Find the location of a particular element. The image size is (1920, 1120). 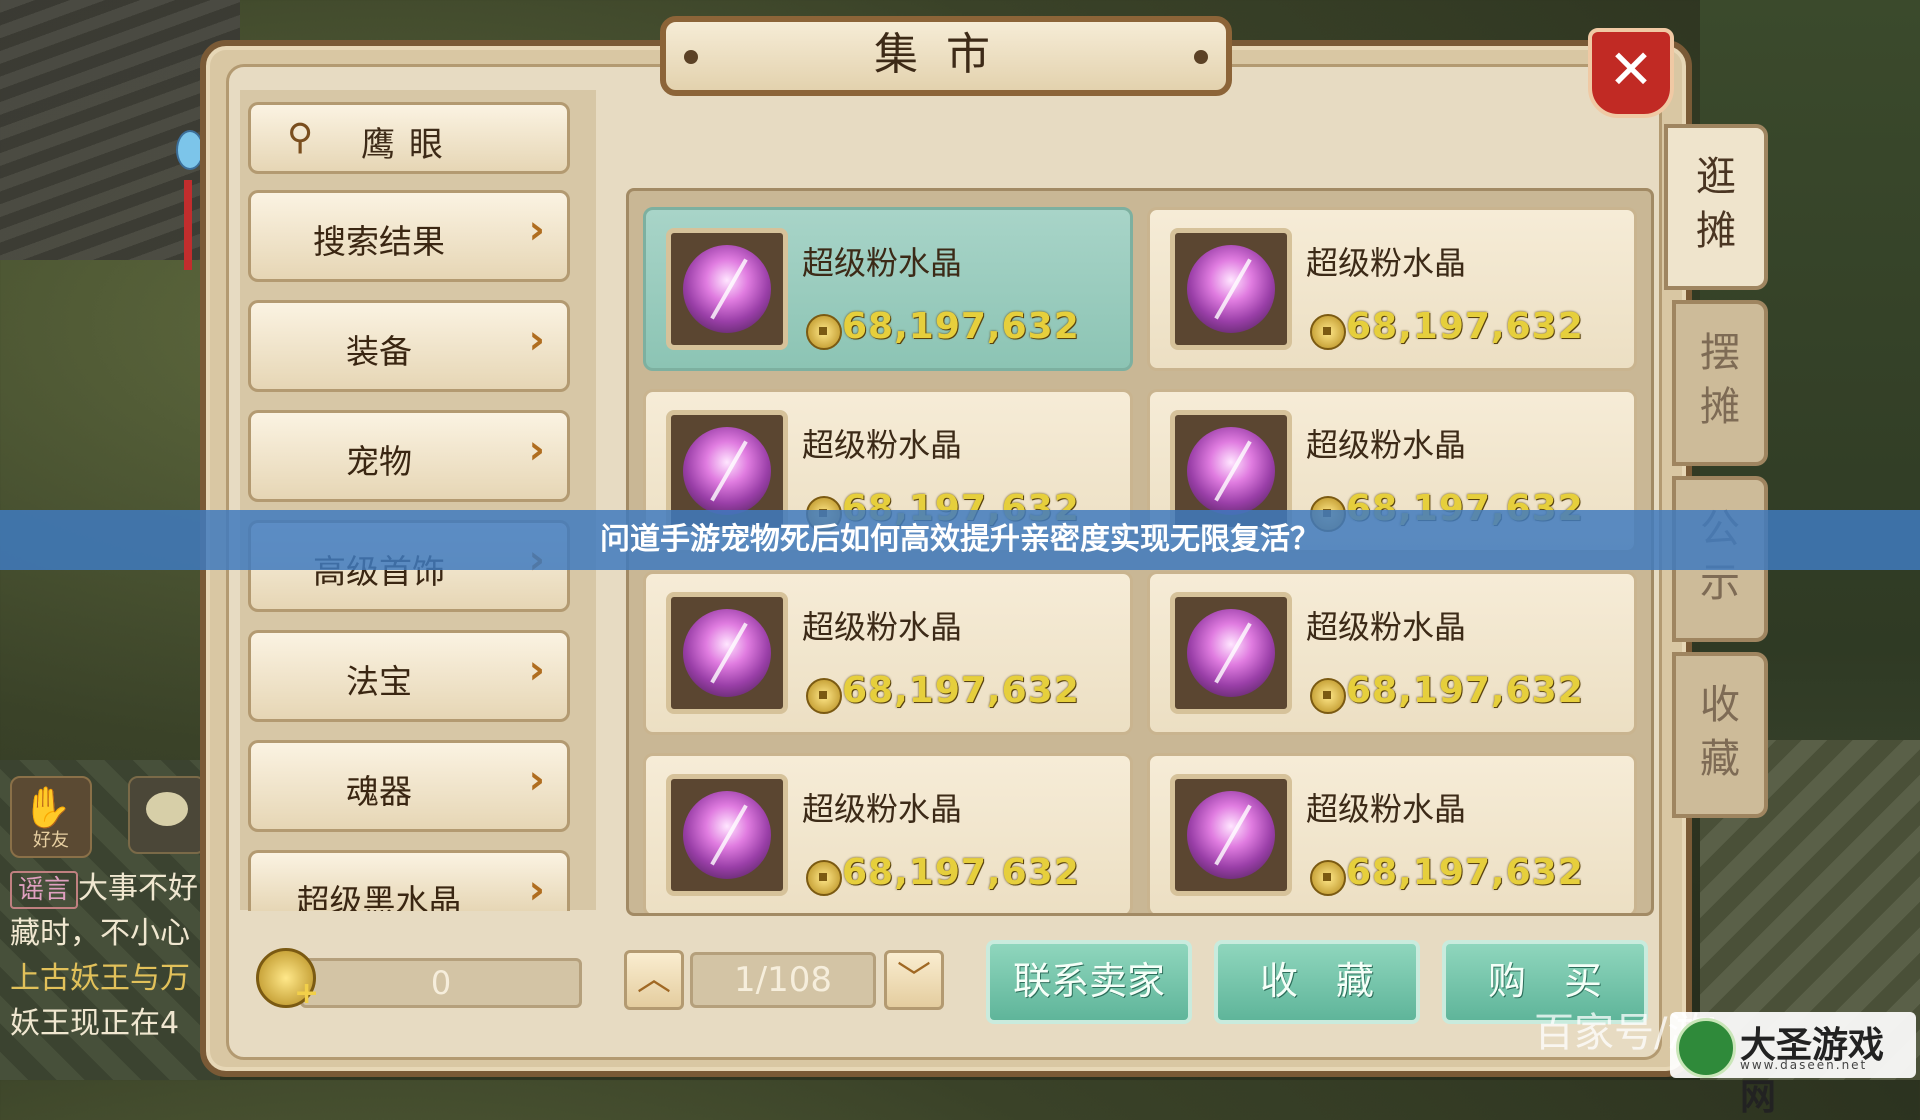

tab-label: 摆 is located at coordinates (1720, 353).